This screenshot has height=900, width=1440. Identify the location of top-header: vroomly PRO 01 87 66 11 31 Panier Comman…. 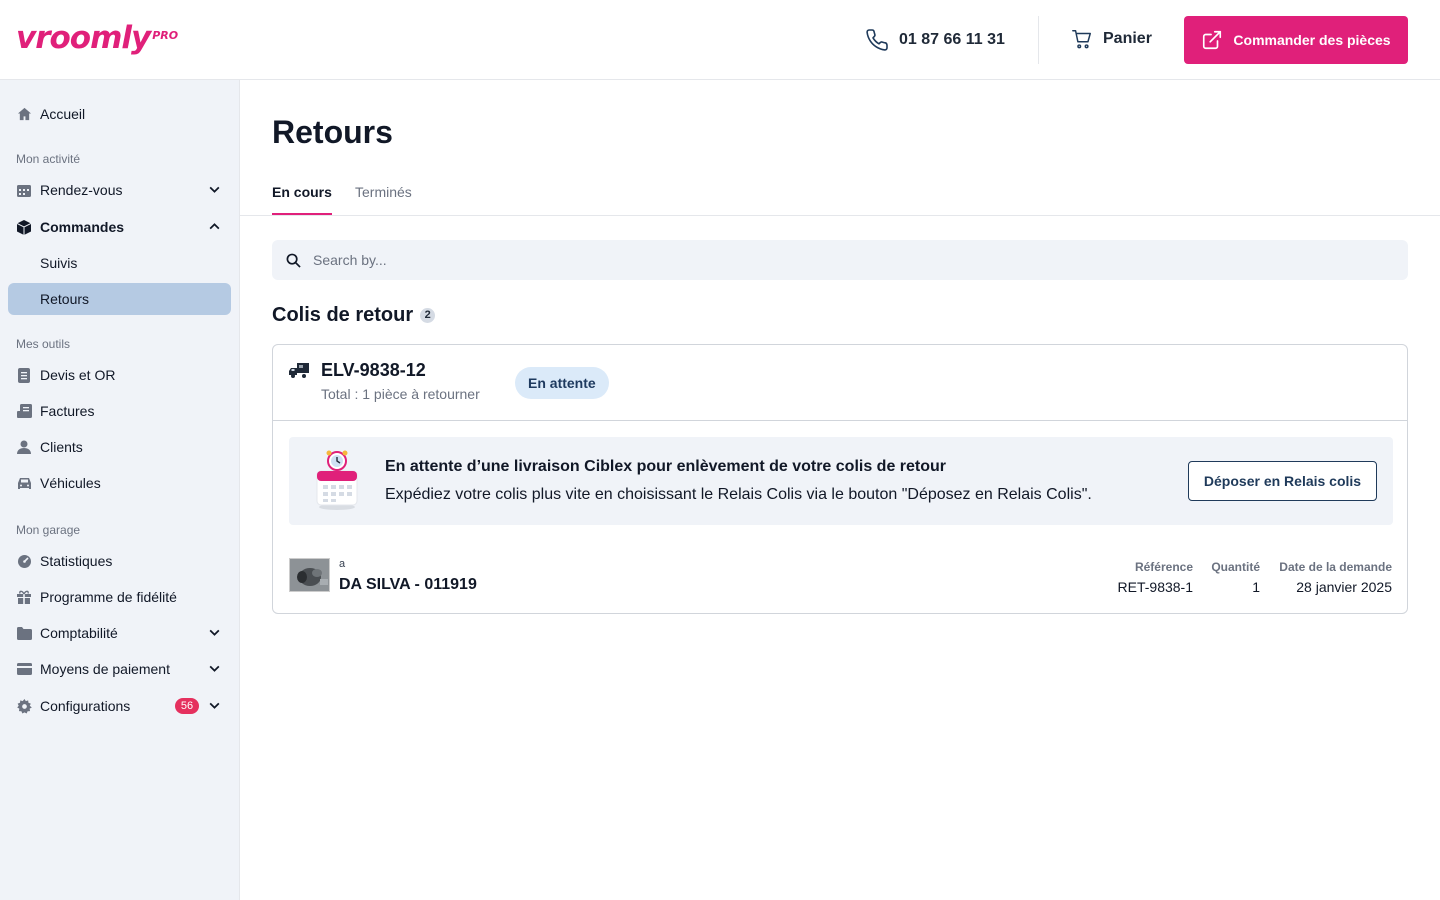
(720, 40).